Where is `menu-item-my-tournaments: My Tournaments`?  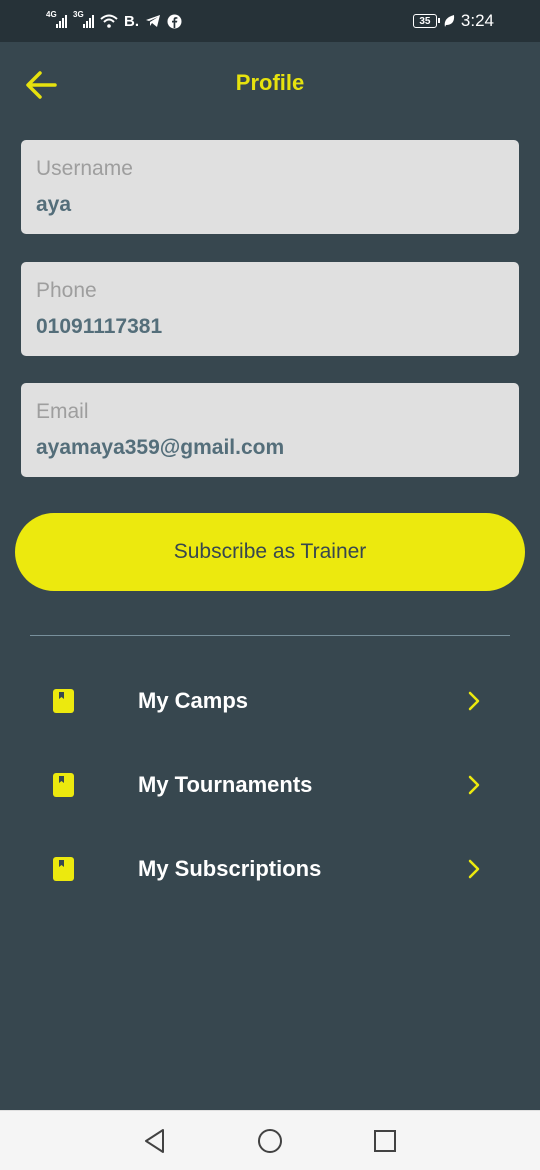
menu-item-my-tournaments: My Tournaments is located at coordinates (270, 785).